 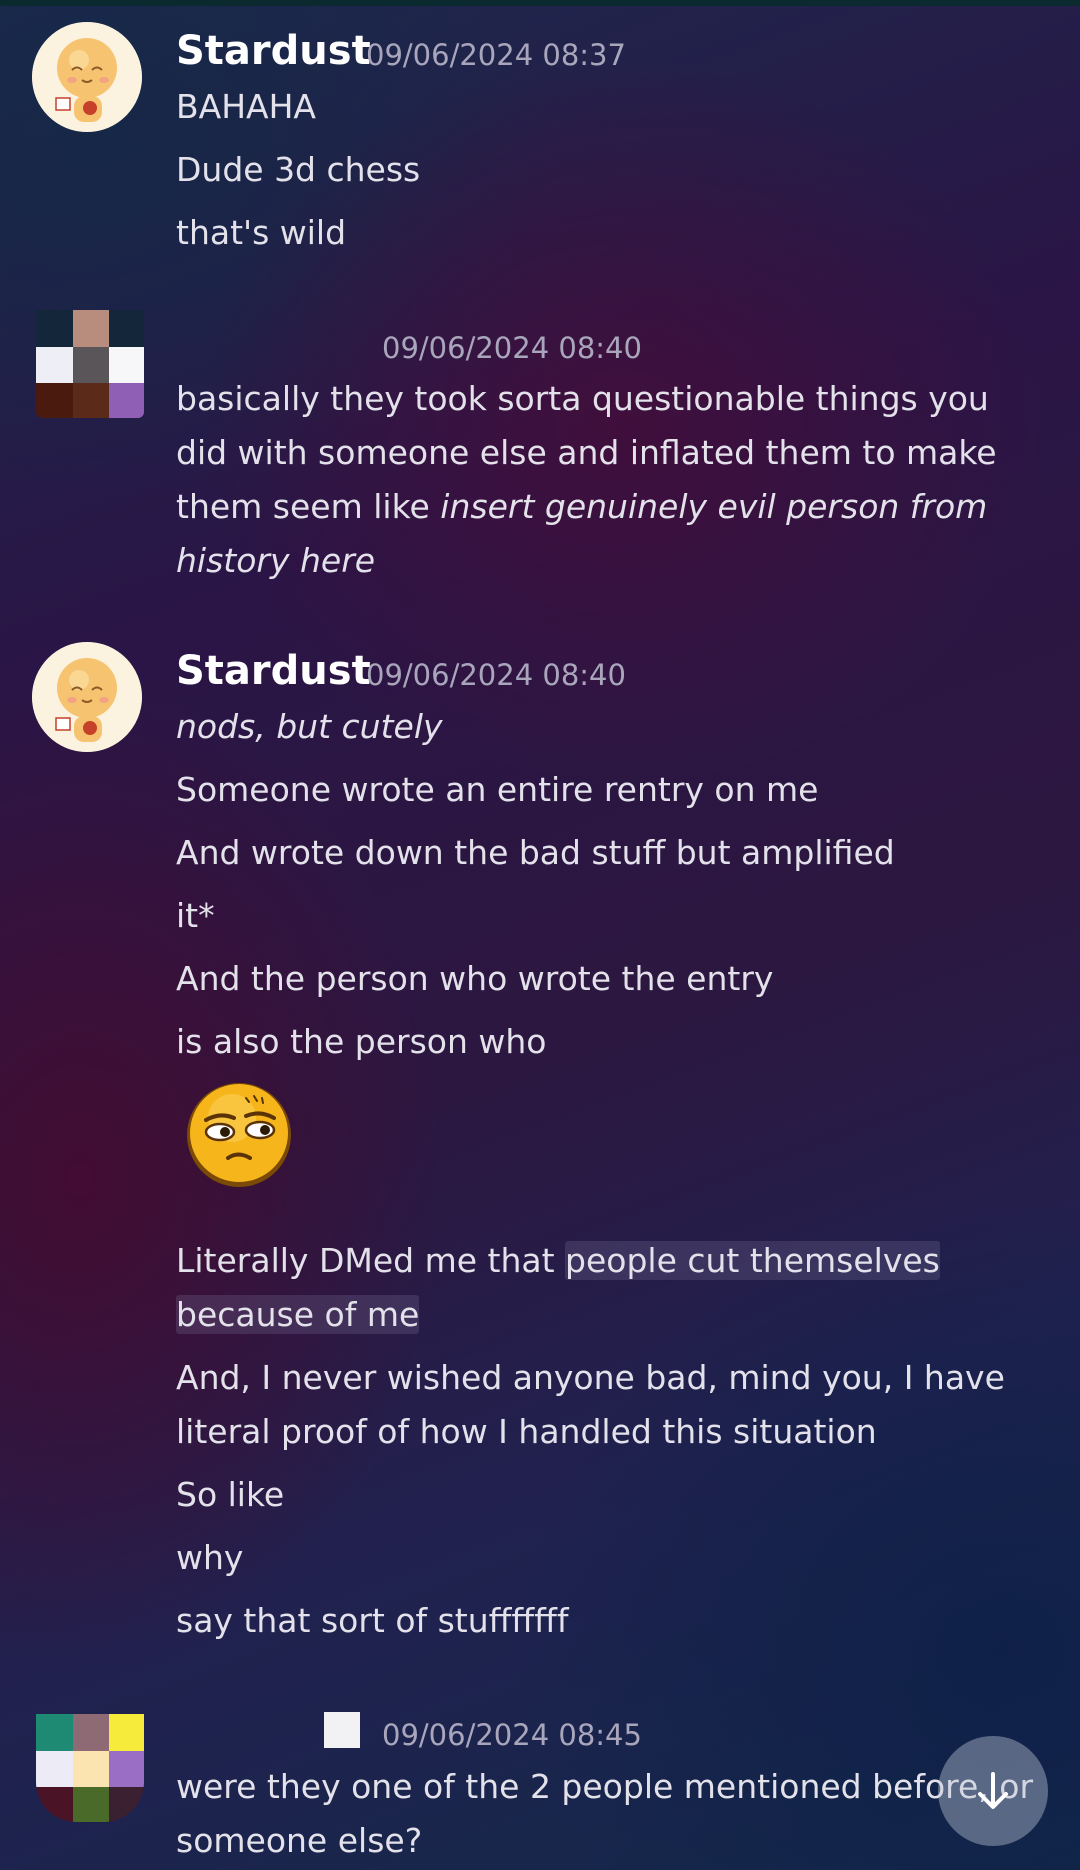 I want to click on message-text: why, so click(x=210, y=1557).